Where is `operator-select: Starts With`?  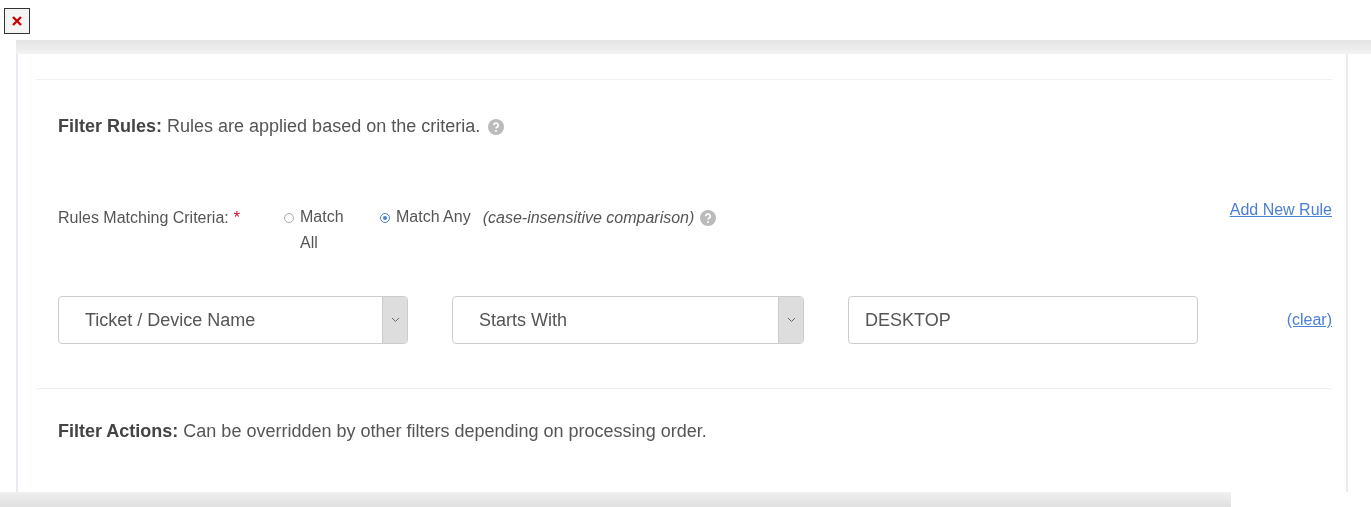 operator-select: Starts With is located at coordinates (628, 320).